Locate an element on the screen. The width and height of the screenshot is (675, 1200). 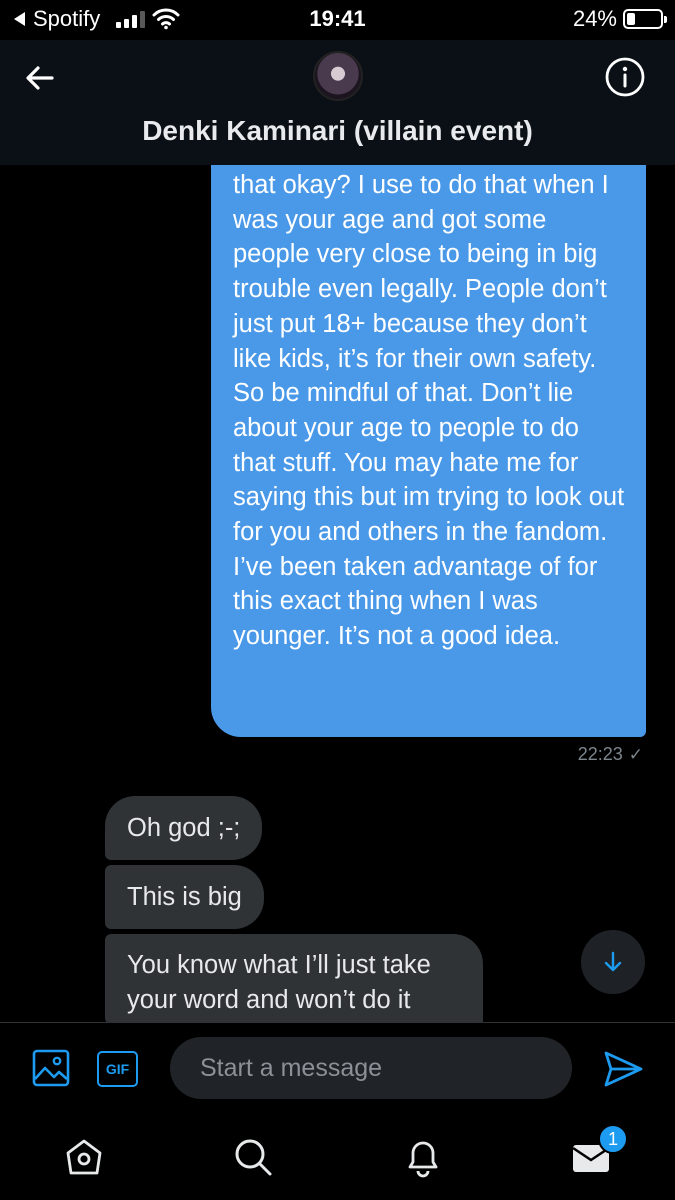
message-input is located at coordinates (371, 1068).